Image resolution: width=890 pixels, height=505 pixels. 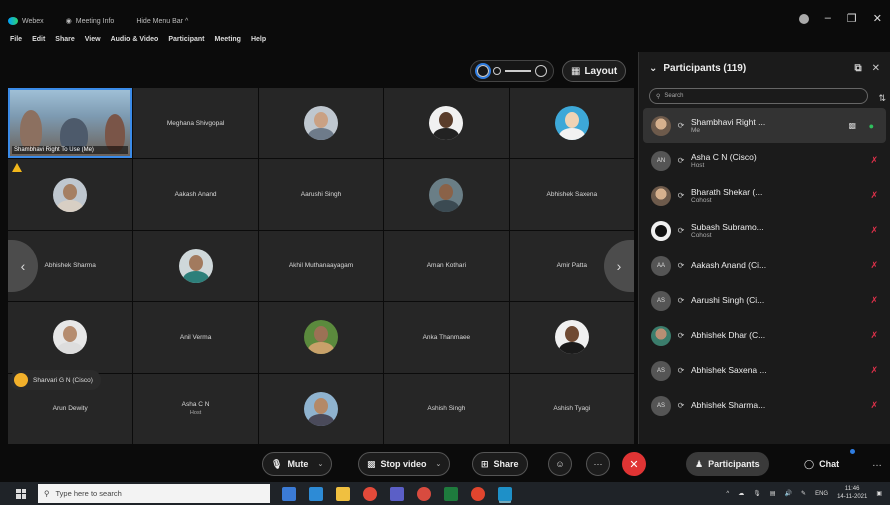 What do you see at coordinates (21, 493) in the screenshot?
I see `windows-start-icon` at bounding box center [21, 493].